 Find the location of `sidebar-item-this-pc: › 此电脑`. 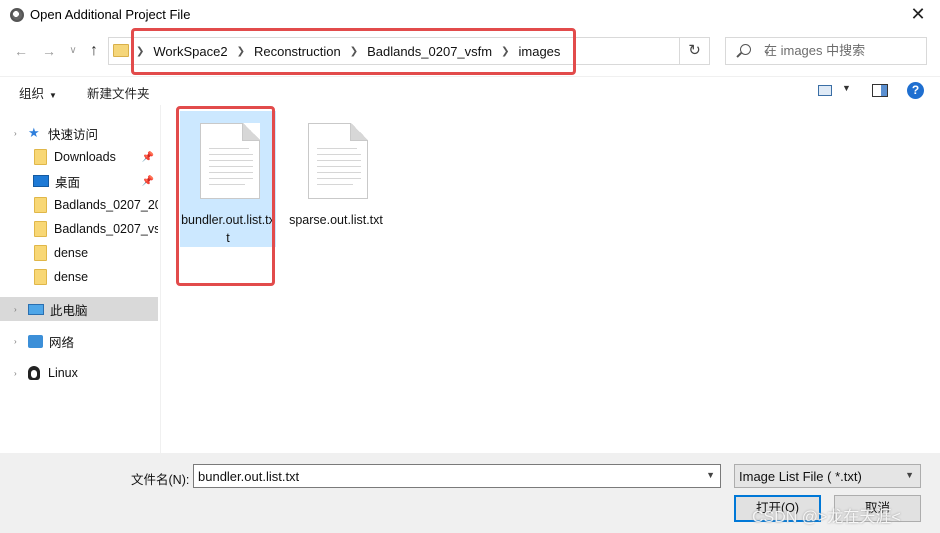

sidebar-item-this-pc: › 此电脑 is located at coordinates (79, 309).